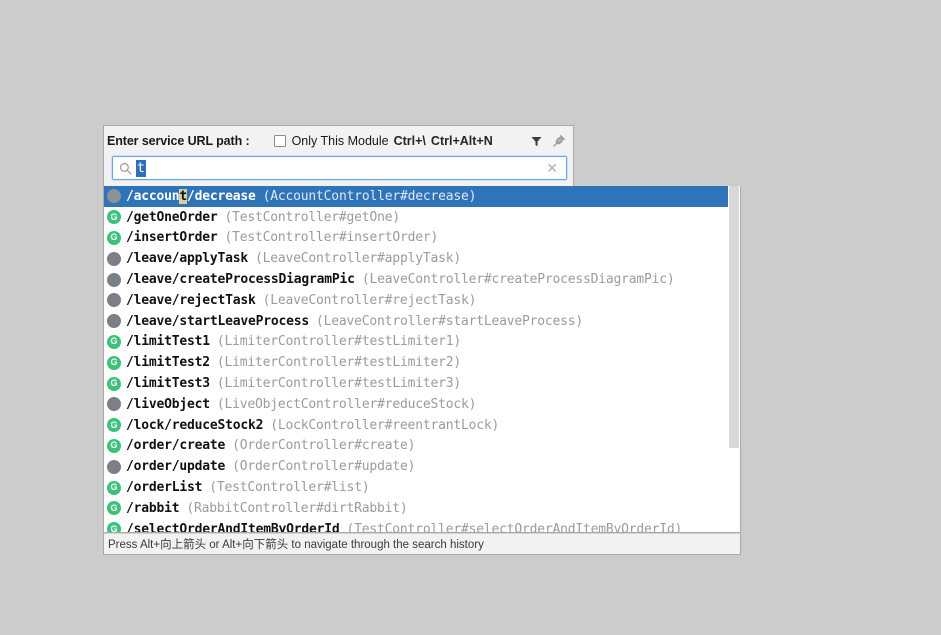 Image resolution: width=941 pixels, height=635 pixels. Describe the element at coordinates (369, 196) in the screenshot. I see `result-handler: (AccountController#decrease)` at that location.